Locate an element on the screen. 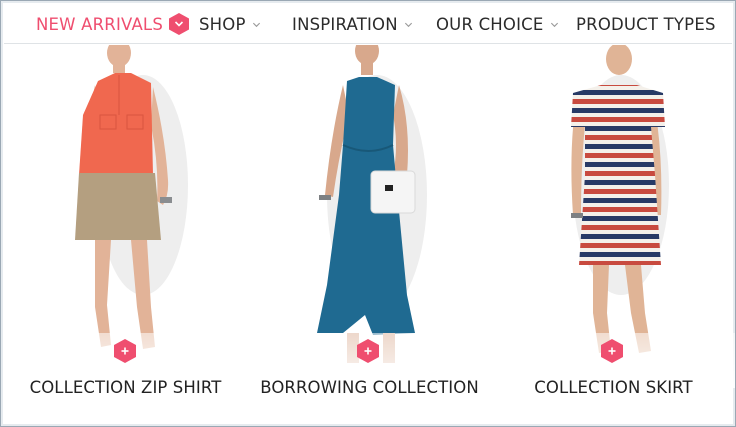 The width and height of the screenshot is (736, 427). nav-item-label: PRODUCT TYPES is located at coordinates (646, 24).